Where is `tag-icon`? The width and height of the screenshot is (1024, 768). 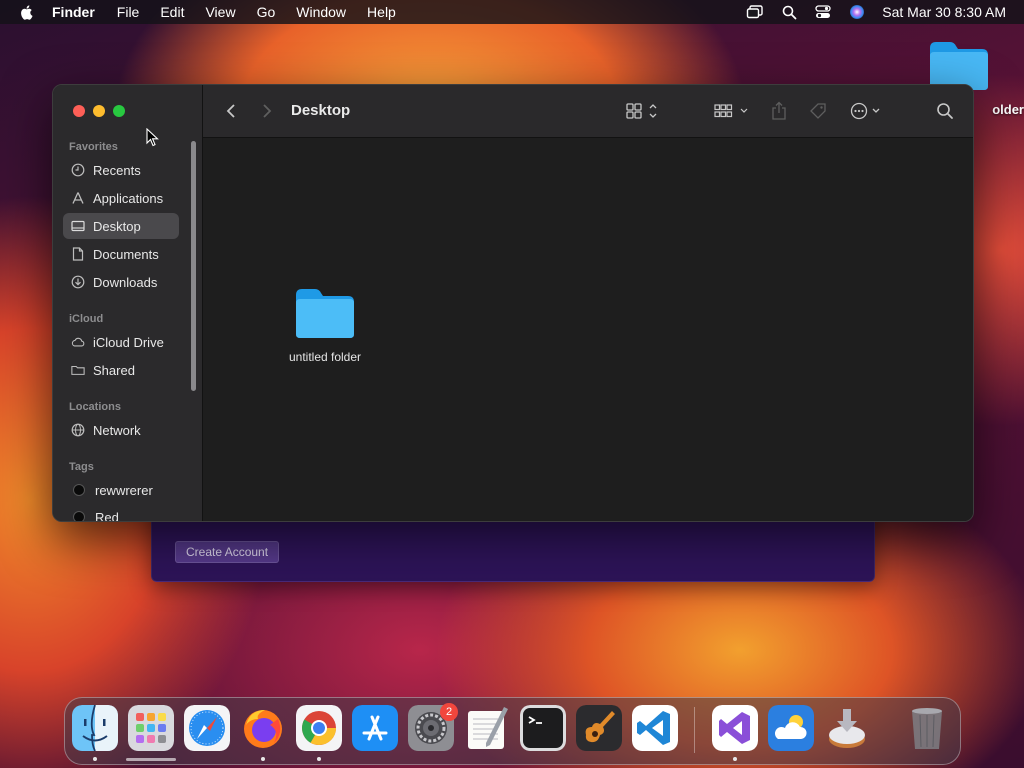 tag-icon is located at coordinates (818, 111).